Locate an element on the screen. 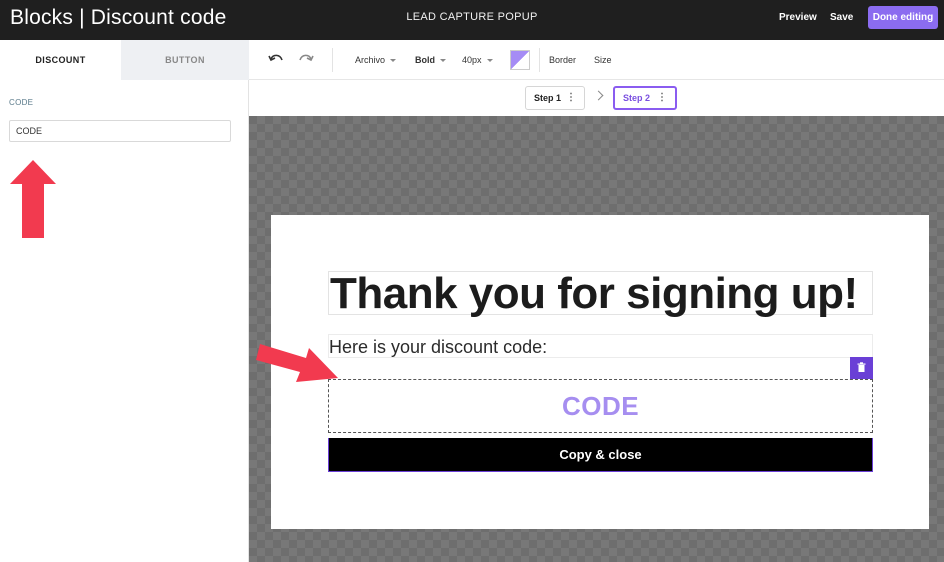 The image size is (944, 562). redo-icon is located at coordinates (306, 60).